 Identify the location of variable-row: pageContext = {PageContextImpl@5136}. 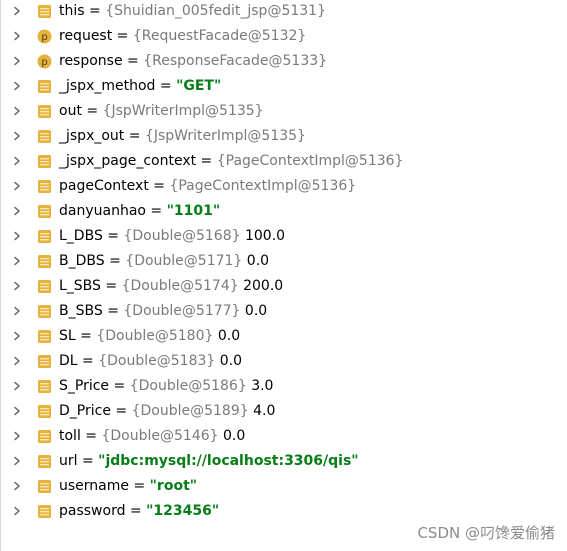
(283, 186).